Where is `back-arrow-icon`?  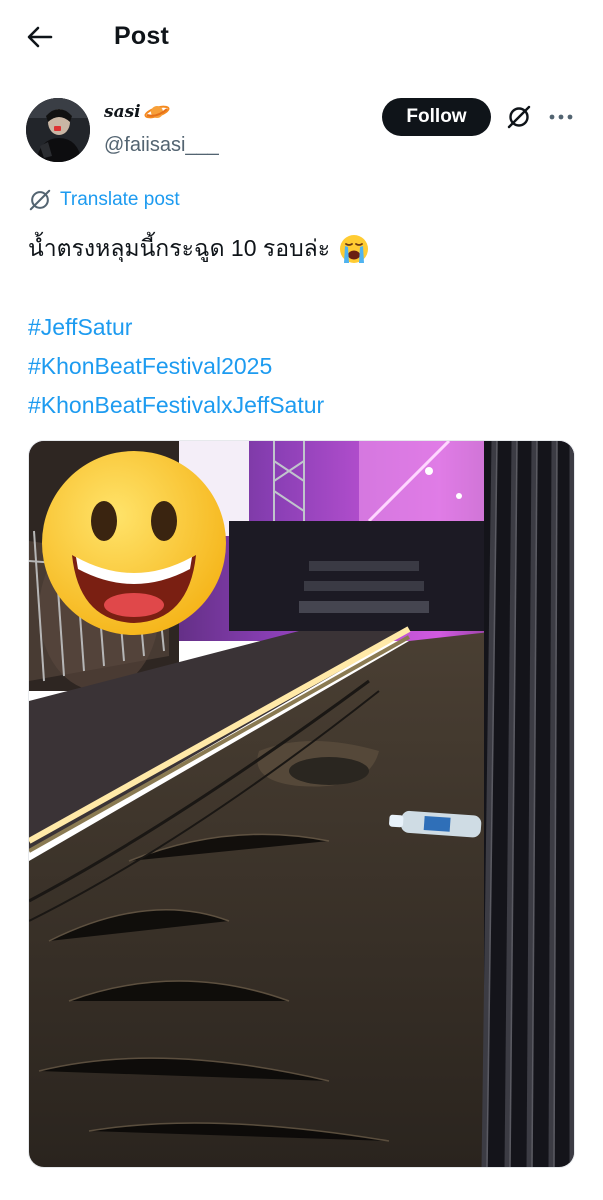 back-arrow-icon is located at coordinates (40, 37).